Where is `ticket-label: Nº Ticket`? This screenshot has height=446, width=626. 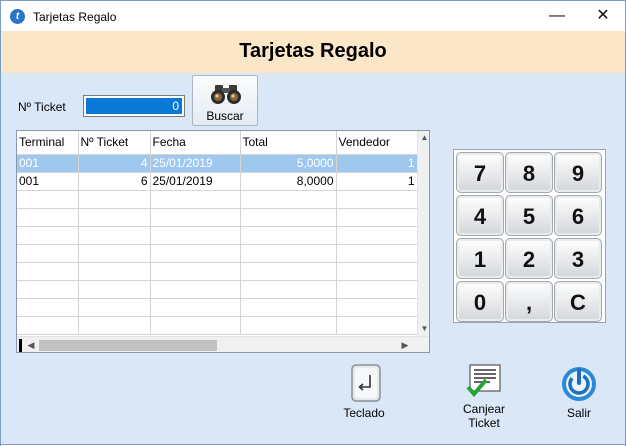 ticket-label: Nº Ticket is located at coordinates (42, 107).